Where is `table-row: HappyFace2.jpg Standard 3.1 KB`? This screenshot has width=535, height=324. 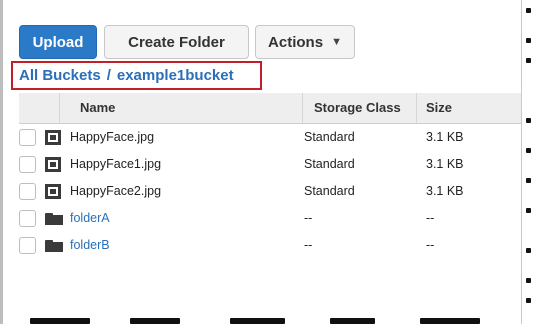 table-row: HappyFace2.jpg Standard 3.1 KB is located at coordinates (270, 191).